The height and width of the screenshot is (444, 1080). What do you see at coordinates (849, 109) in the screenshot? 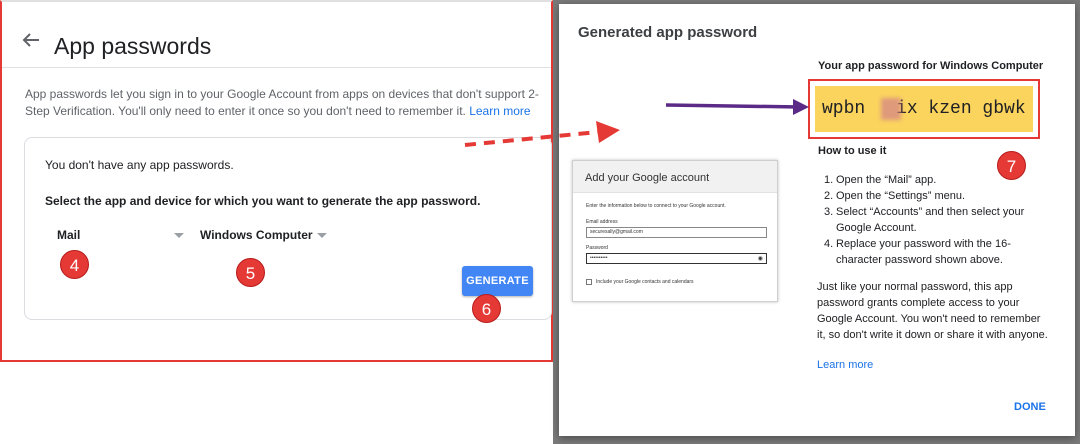
I see `password-part-1: wpbn` at bounding box center [849, 109].